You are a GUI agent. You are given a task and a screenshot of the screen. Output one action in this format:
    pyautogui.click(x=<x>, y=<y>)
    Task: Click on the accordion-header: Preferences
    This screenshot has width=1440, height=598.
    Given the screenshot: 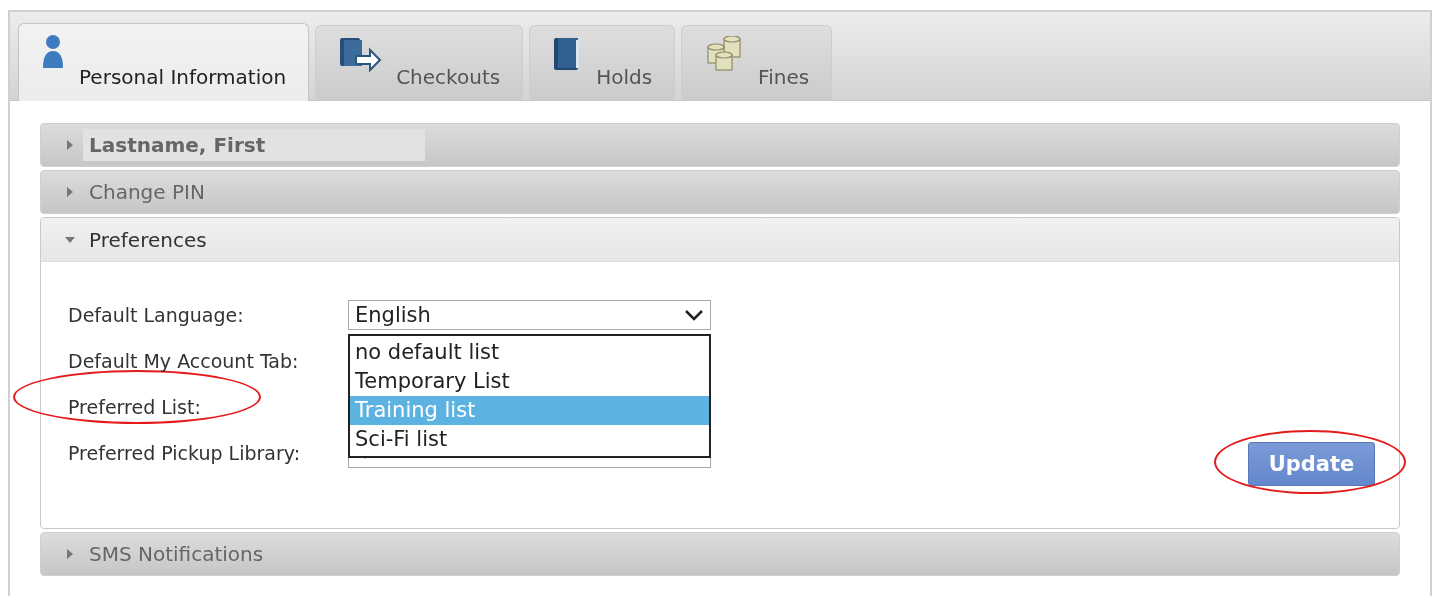 What is the action you would take?
    pyautogui.click(x=720, y=240)
    